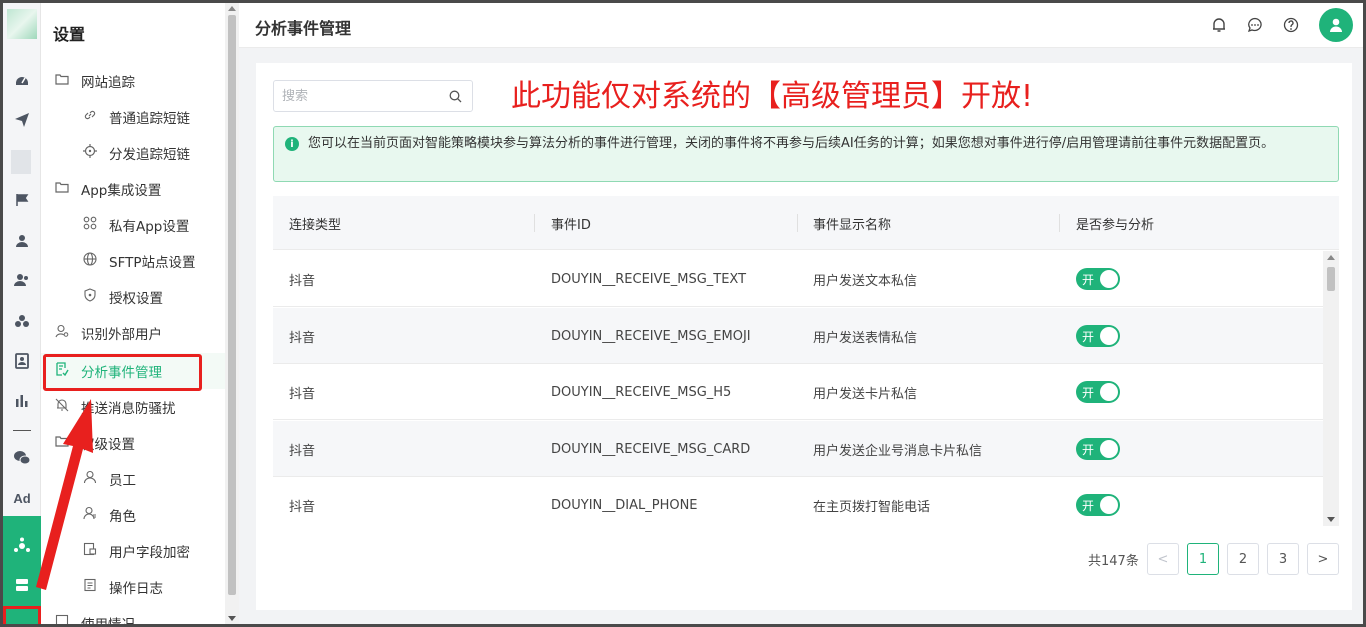  I want to click on page-button-3: 3, so click(1283, 559).